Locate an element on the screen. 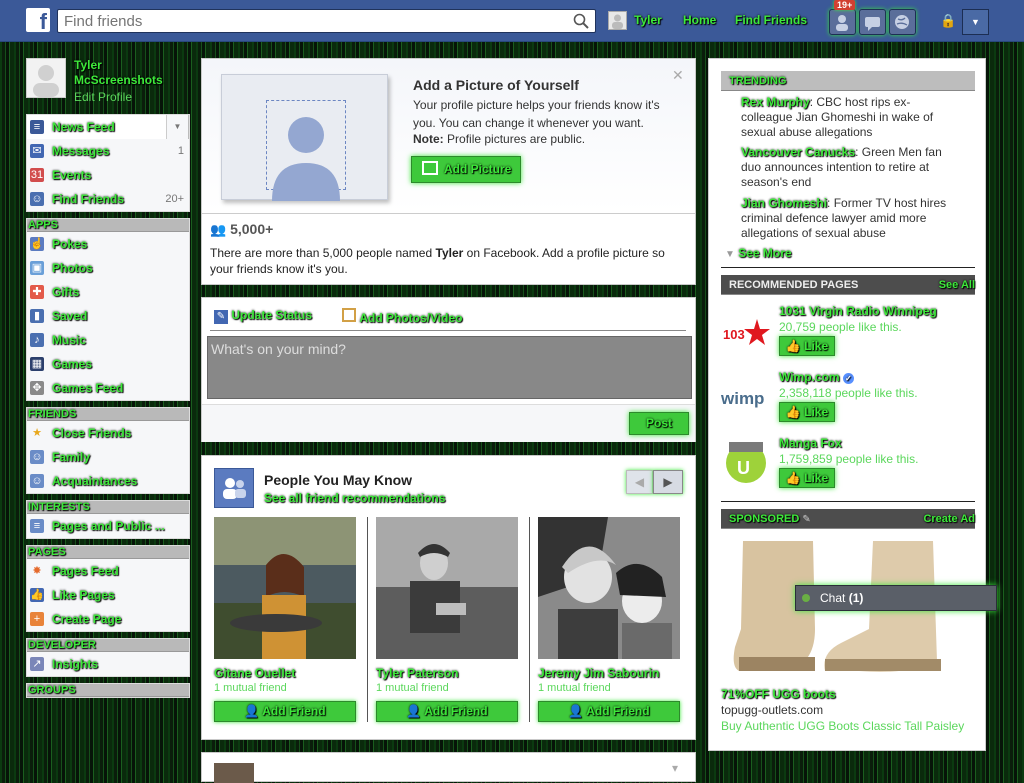 This screenshot has height=783, width=1024. sidebar-item-messages: ✉ Messages 1 is located at coordinates (108, 151).